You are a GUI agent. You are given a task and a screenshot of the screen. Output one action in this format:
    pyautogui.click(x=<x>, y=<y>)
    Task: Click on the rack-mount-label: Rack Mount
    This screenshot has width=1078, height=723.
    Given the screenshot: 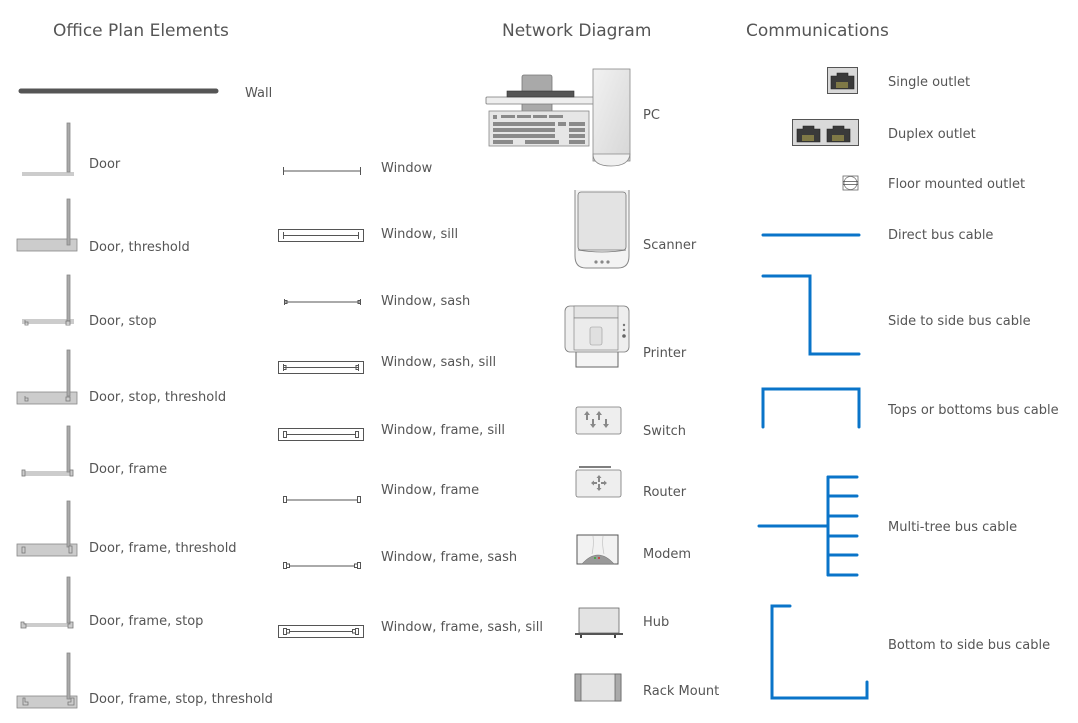 What is the action you would take?
    pyautogui.click(x=681, y=691)
    